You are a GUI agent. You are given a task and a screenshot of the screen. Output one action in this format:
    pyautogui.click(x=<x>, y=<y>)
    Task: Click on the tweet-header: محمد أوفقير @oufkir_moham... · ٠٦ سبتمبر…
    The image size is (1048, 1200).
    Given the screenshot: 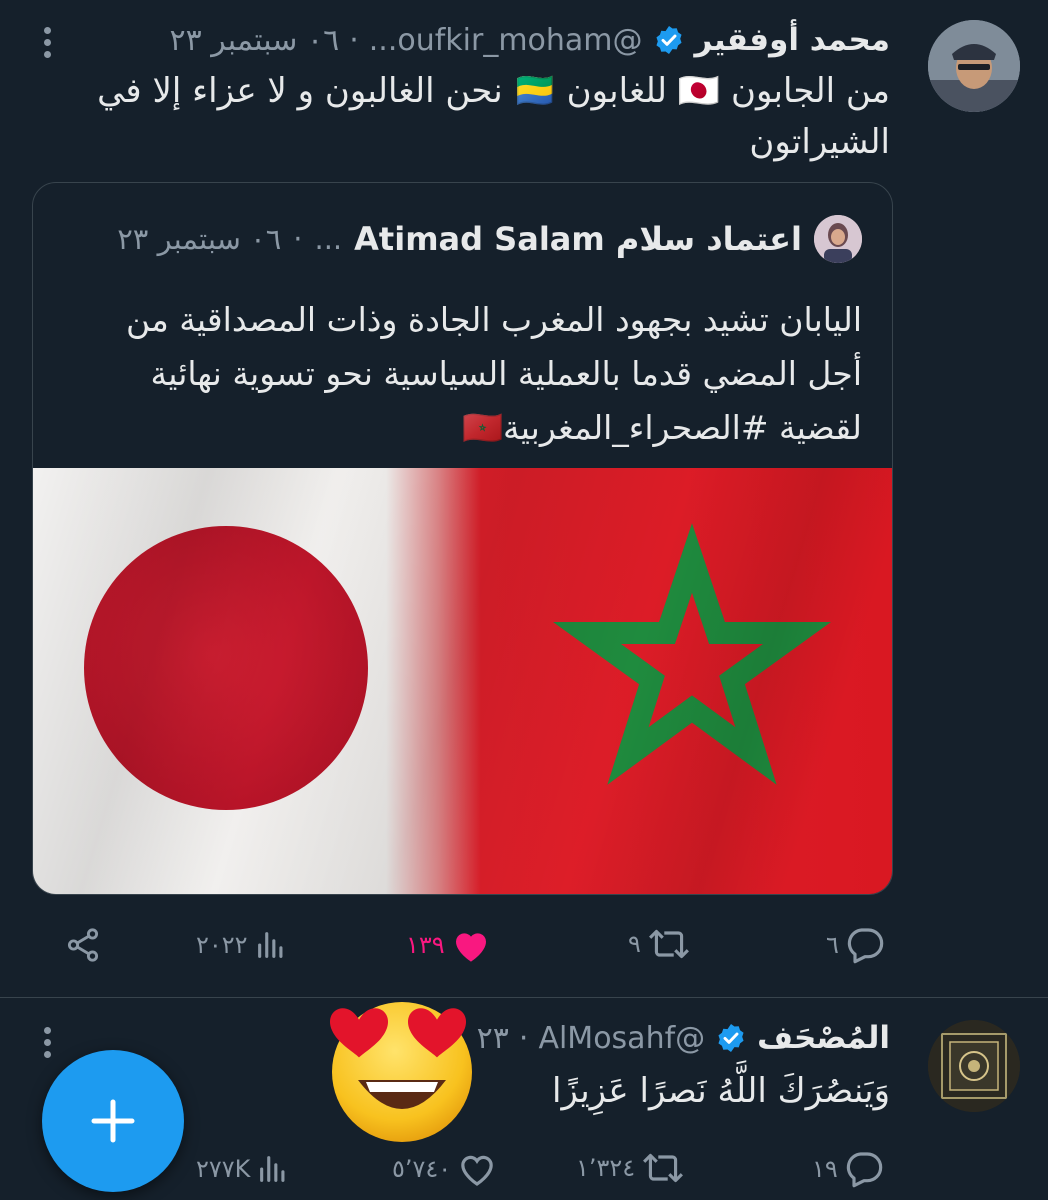 What is the action you would take?
    pyautogui.click(x=529, y=40)
    